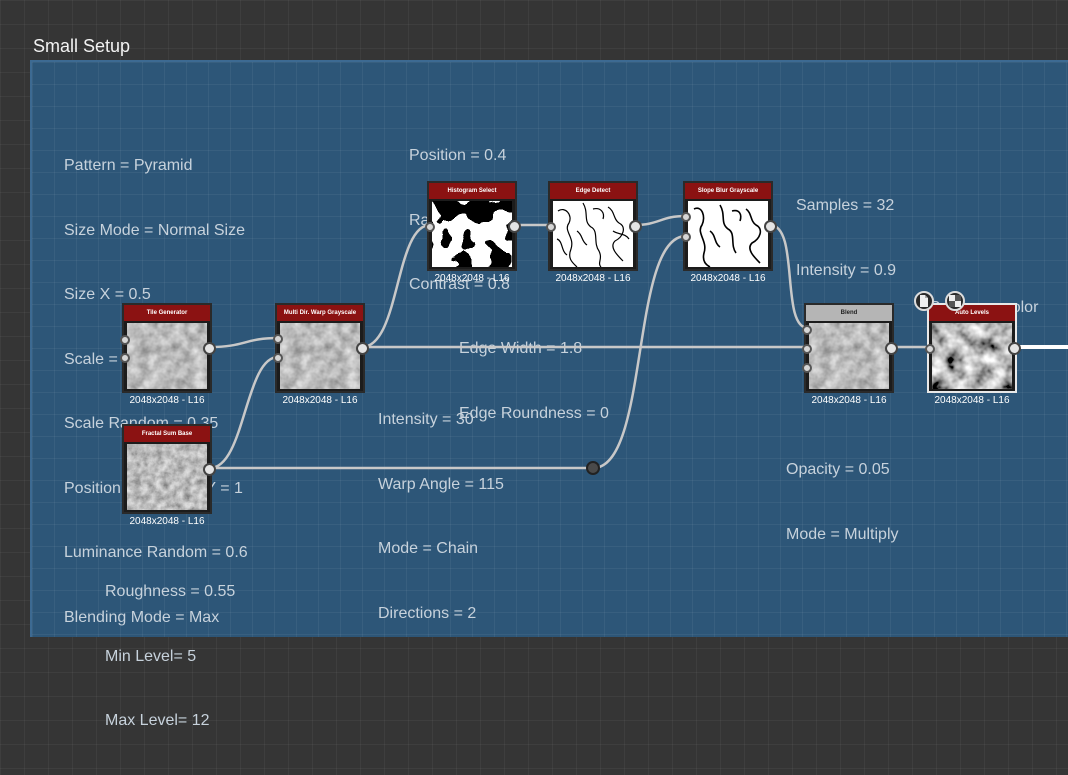 Image resolution: width=1068 pixels, height=775 pixels. I want to click on wire-tile-to-warp, so click(244, 342).